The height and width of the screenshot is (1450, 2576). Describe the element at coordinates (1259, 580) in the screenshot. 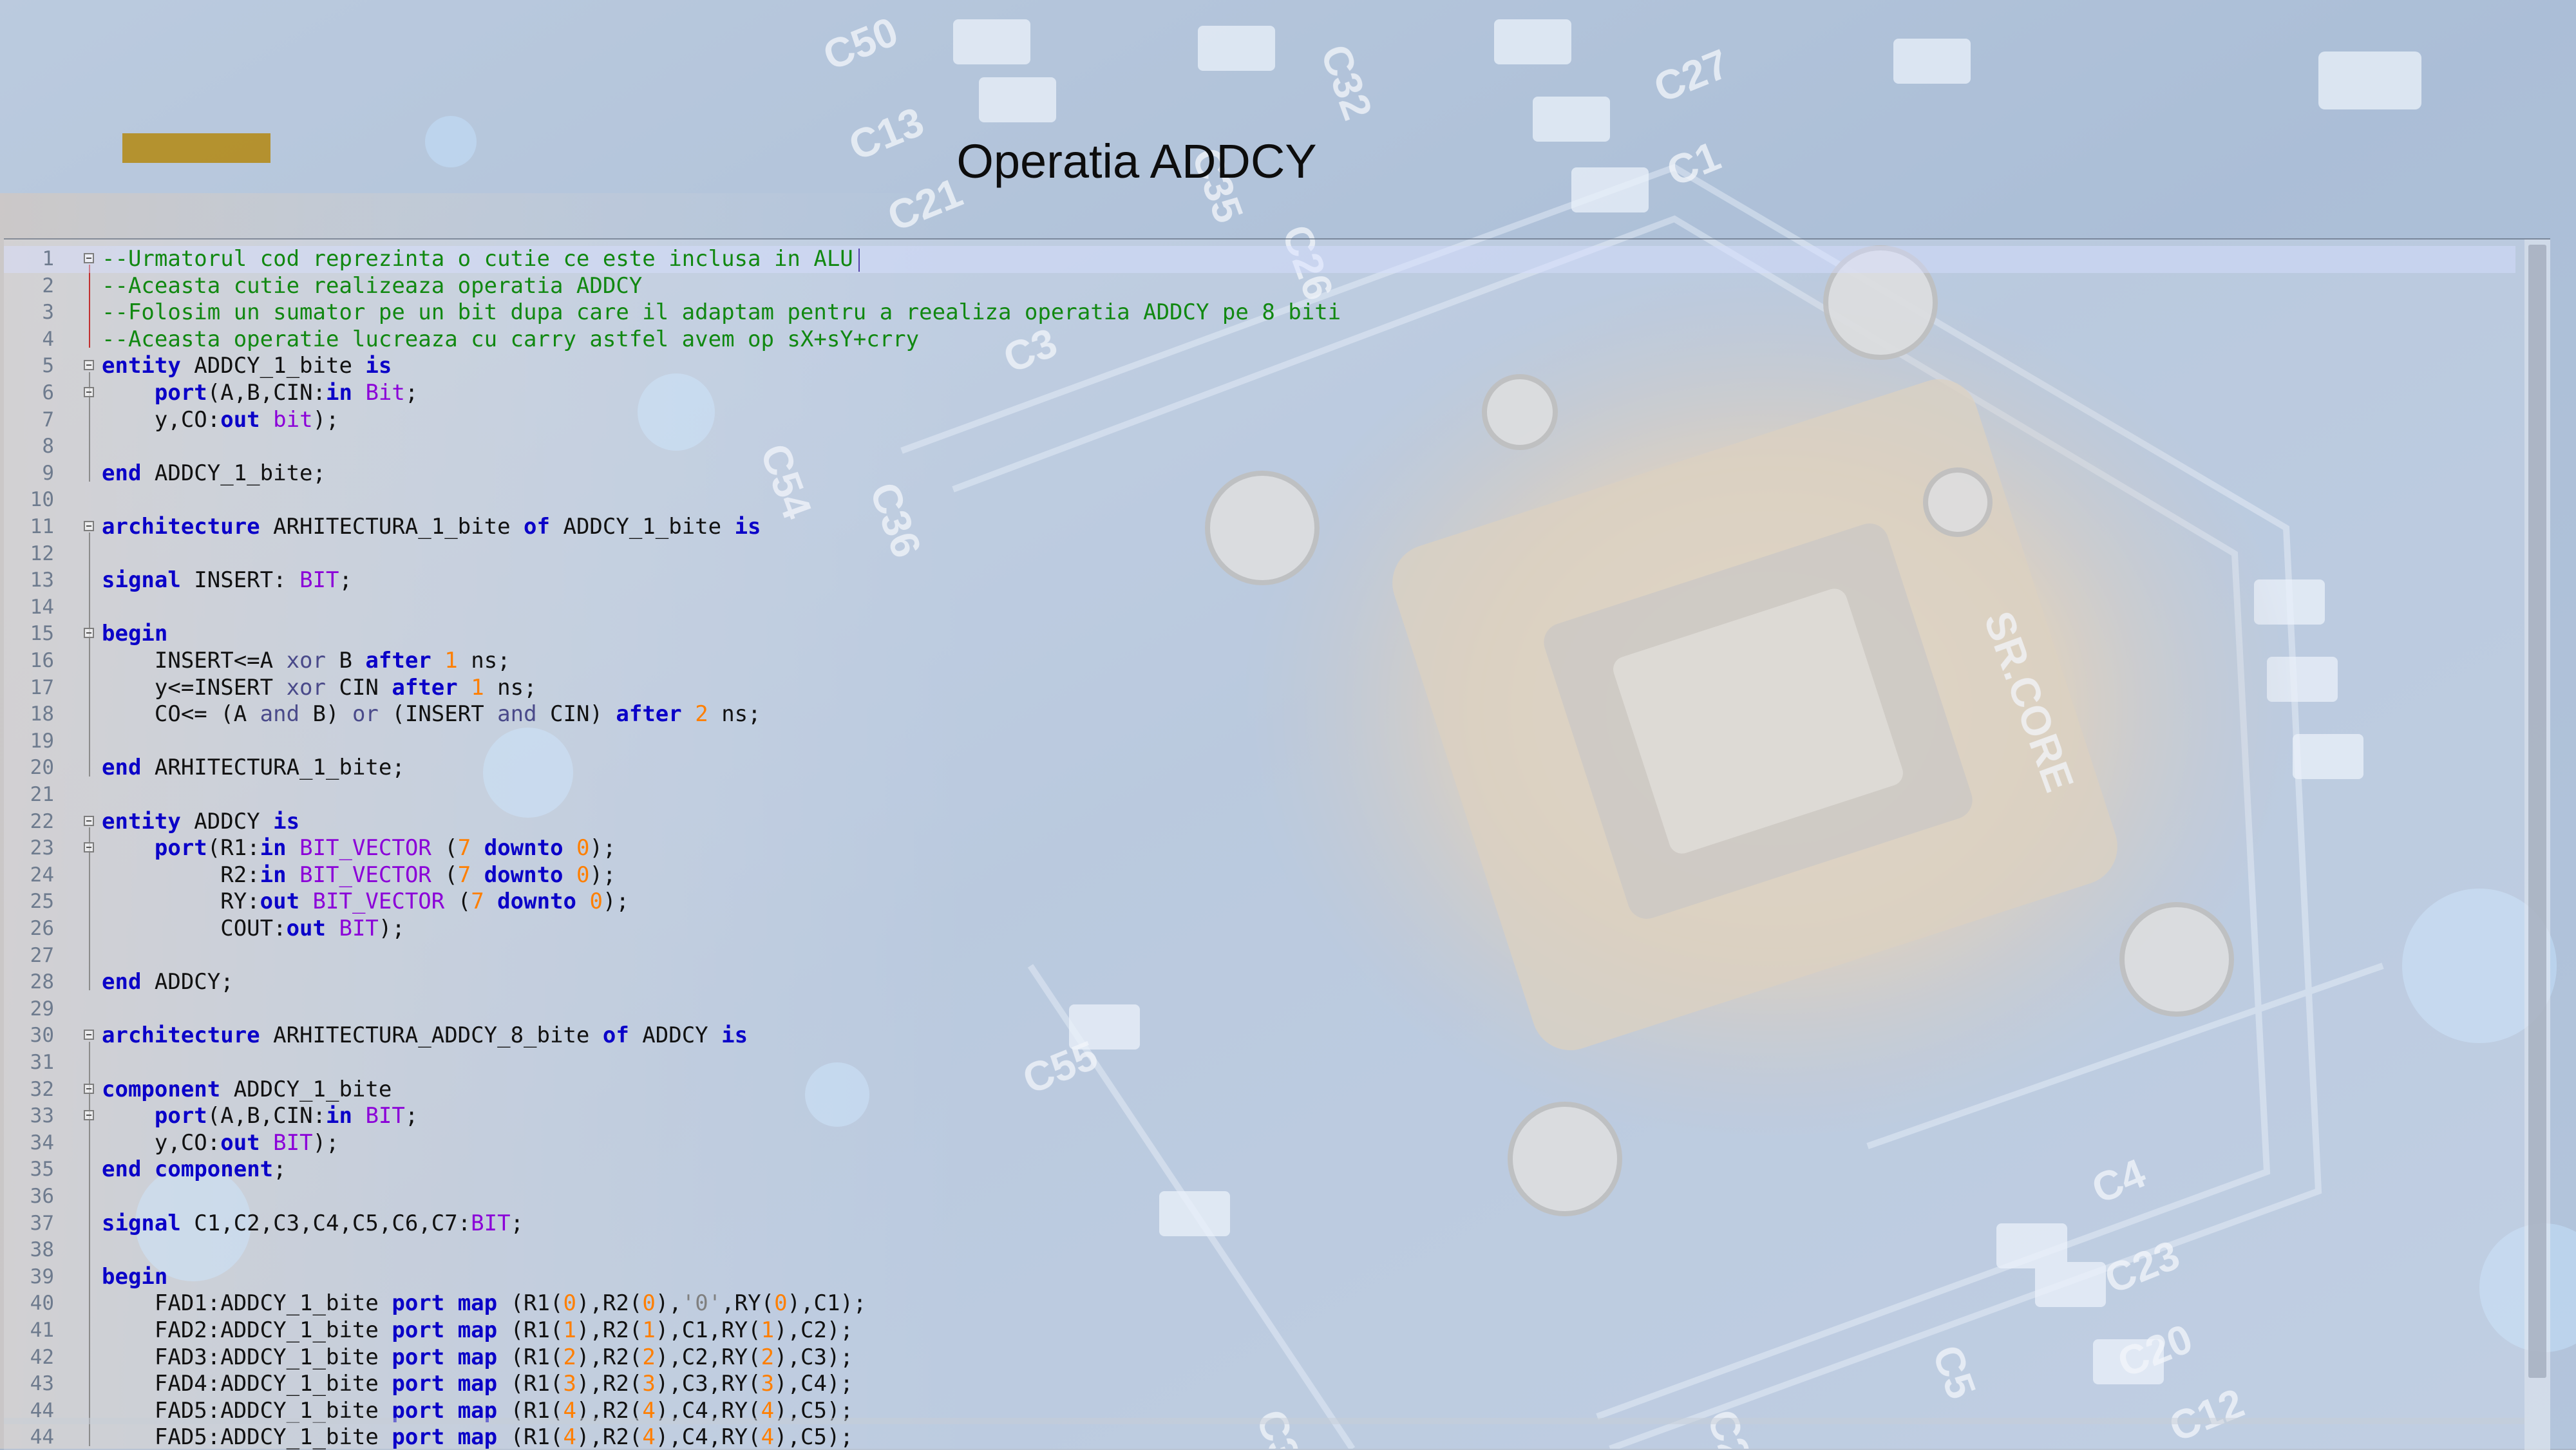

I see `code-line: 13 signal INSERT: BIT;` at that location.